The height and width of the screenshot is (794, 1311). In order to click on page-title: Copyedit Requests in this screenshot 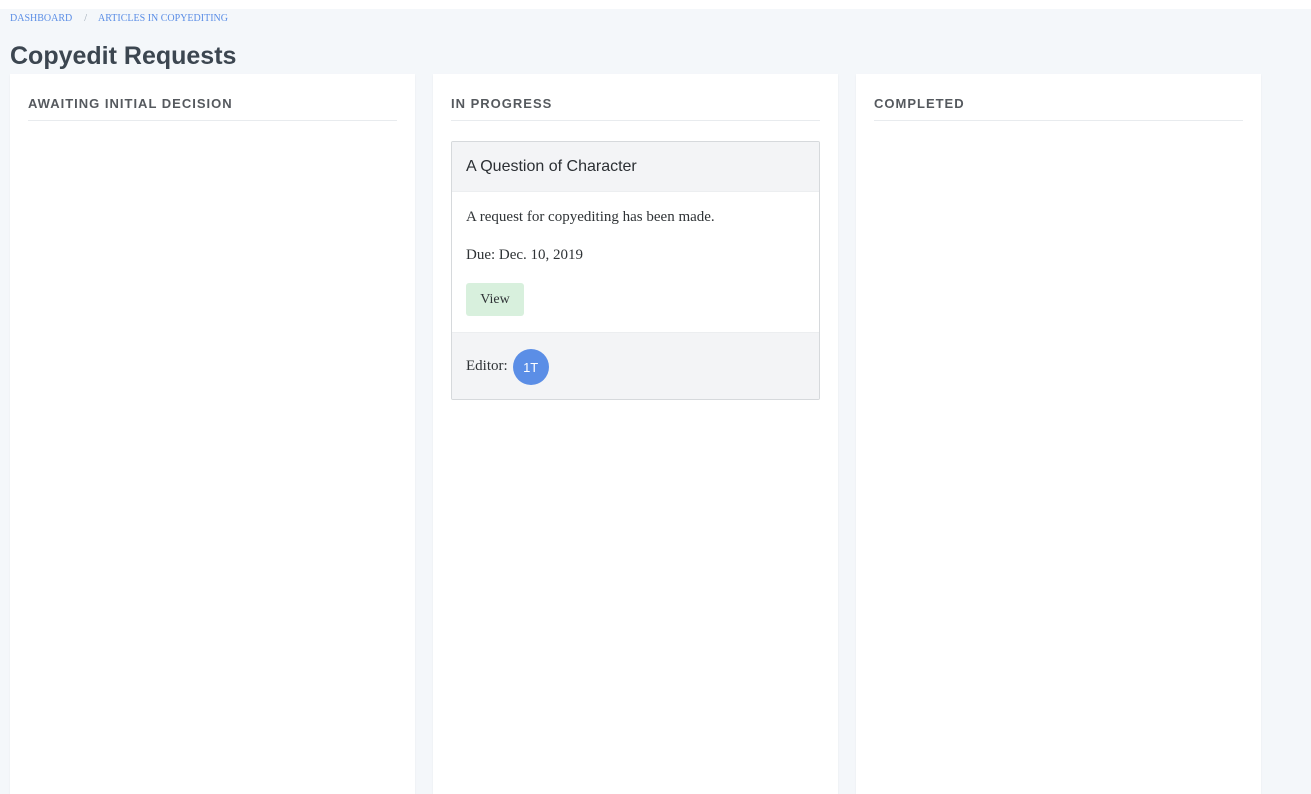, I will do `click(123, 56)`.